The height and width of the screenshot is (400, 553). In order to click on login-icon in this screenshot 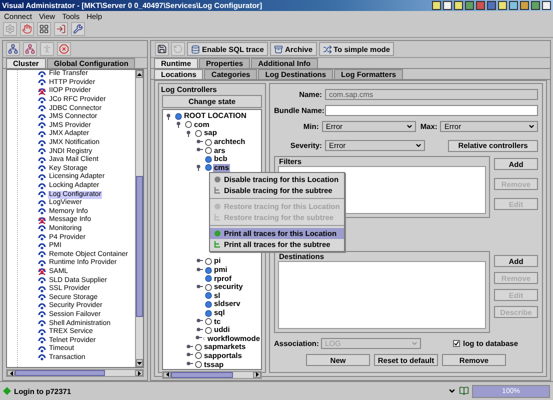, I will do `click(61, 29)`.